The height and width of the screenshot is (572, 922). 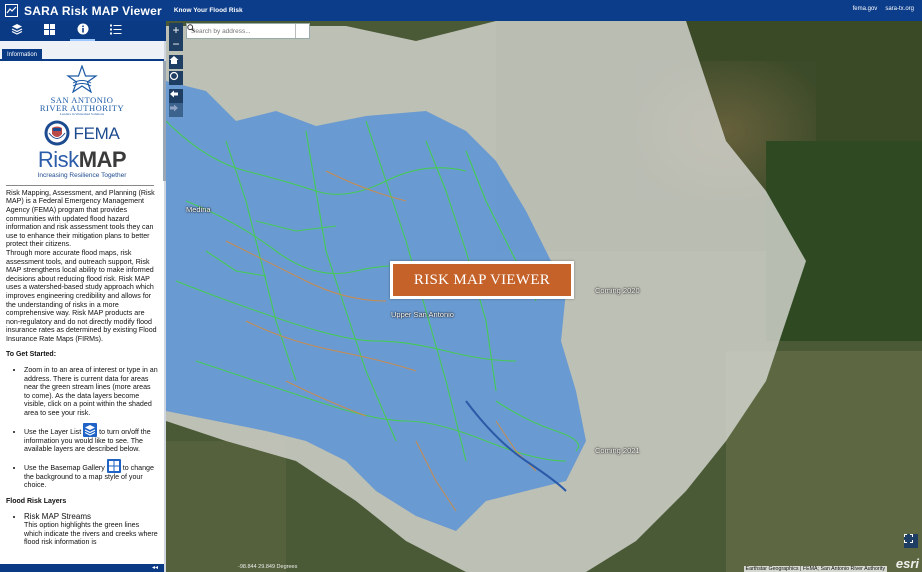 I want to click on sara-star-logo-icon, so click(x=82, y=80).